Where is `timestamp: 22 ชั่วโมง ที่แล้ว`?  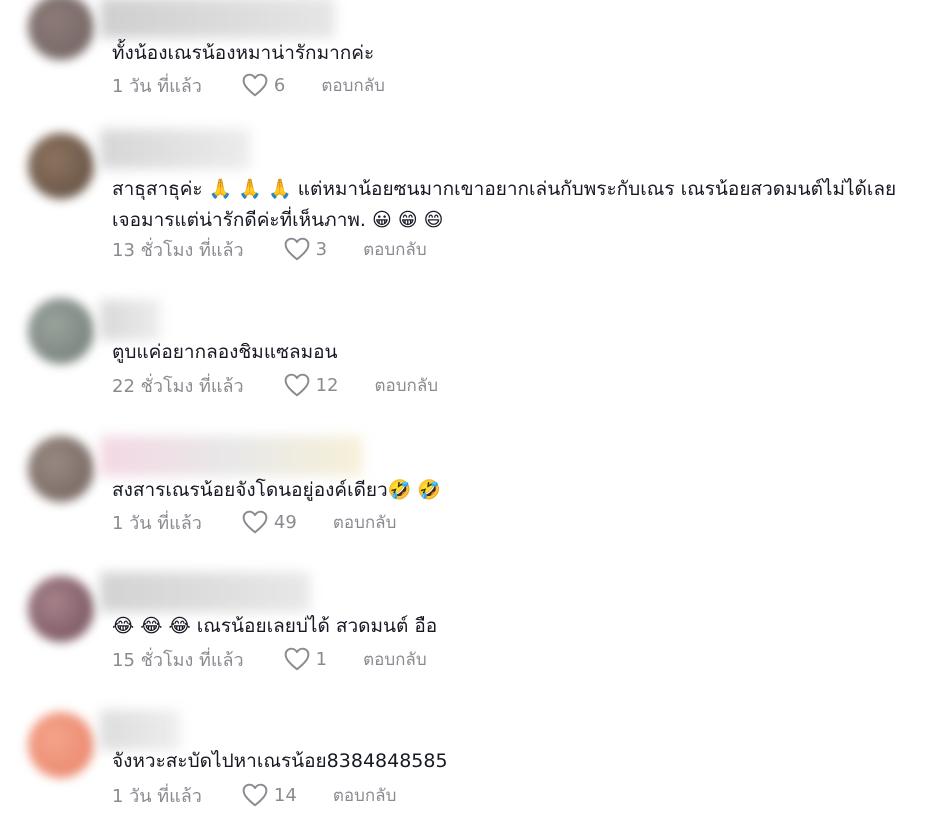 timestamp: 22 ชั่วโมง ที่แล้ว is located at coordinates (178, 386).